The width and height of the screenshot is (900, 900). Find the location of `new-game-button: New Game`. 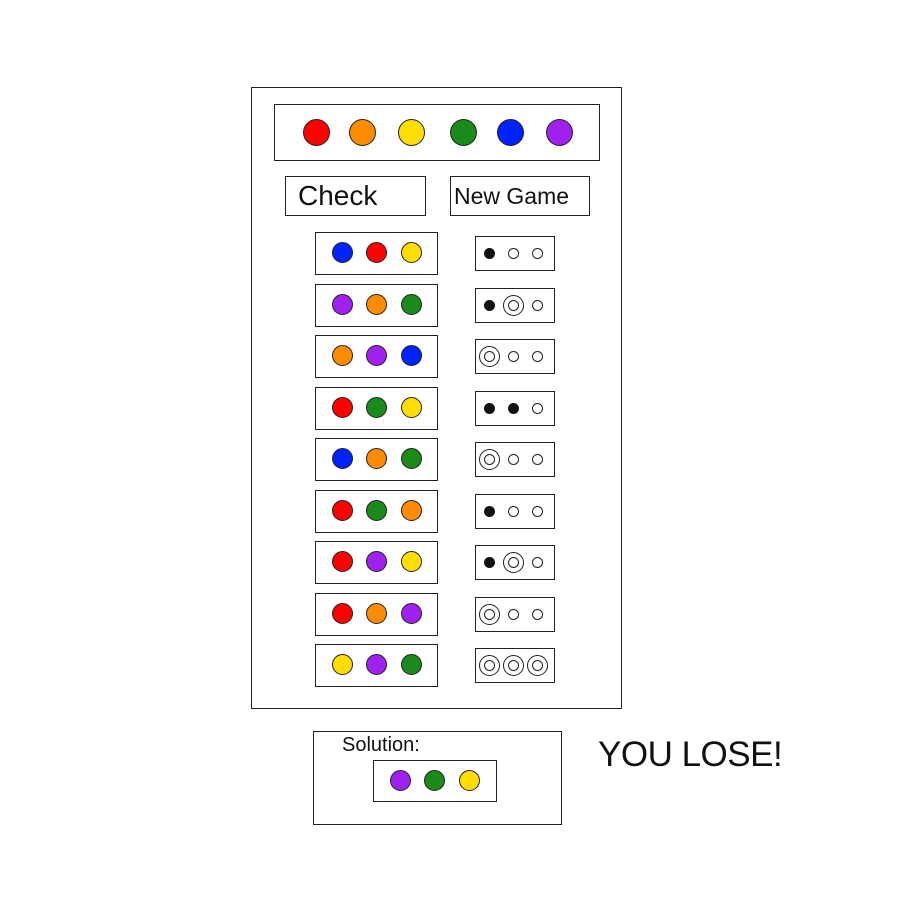

new-game-button: New Game is located at coordinates (520, 196).